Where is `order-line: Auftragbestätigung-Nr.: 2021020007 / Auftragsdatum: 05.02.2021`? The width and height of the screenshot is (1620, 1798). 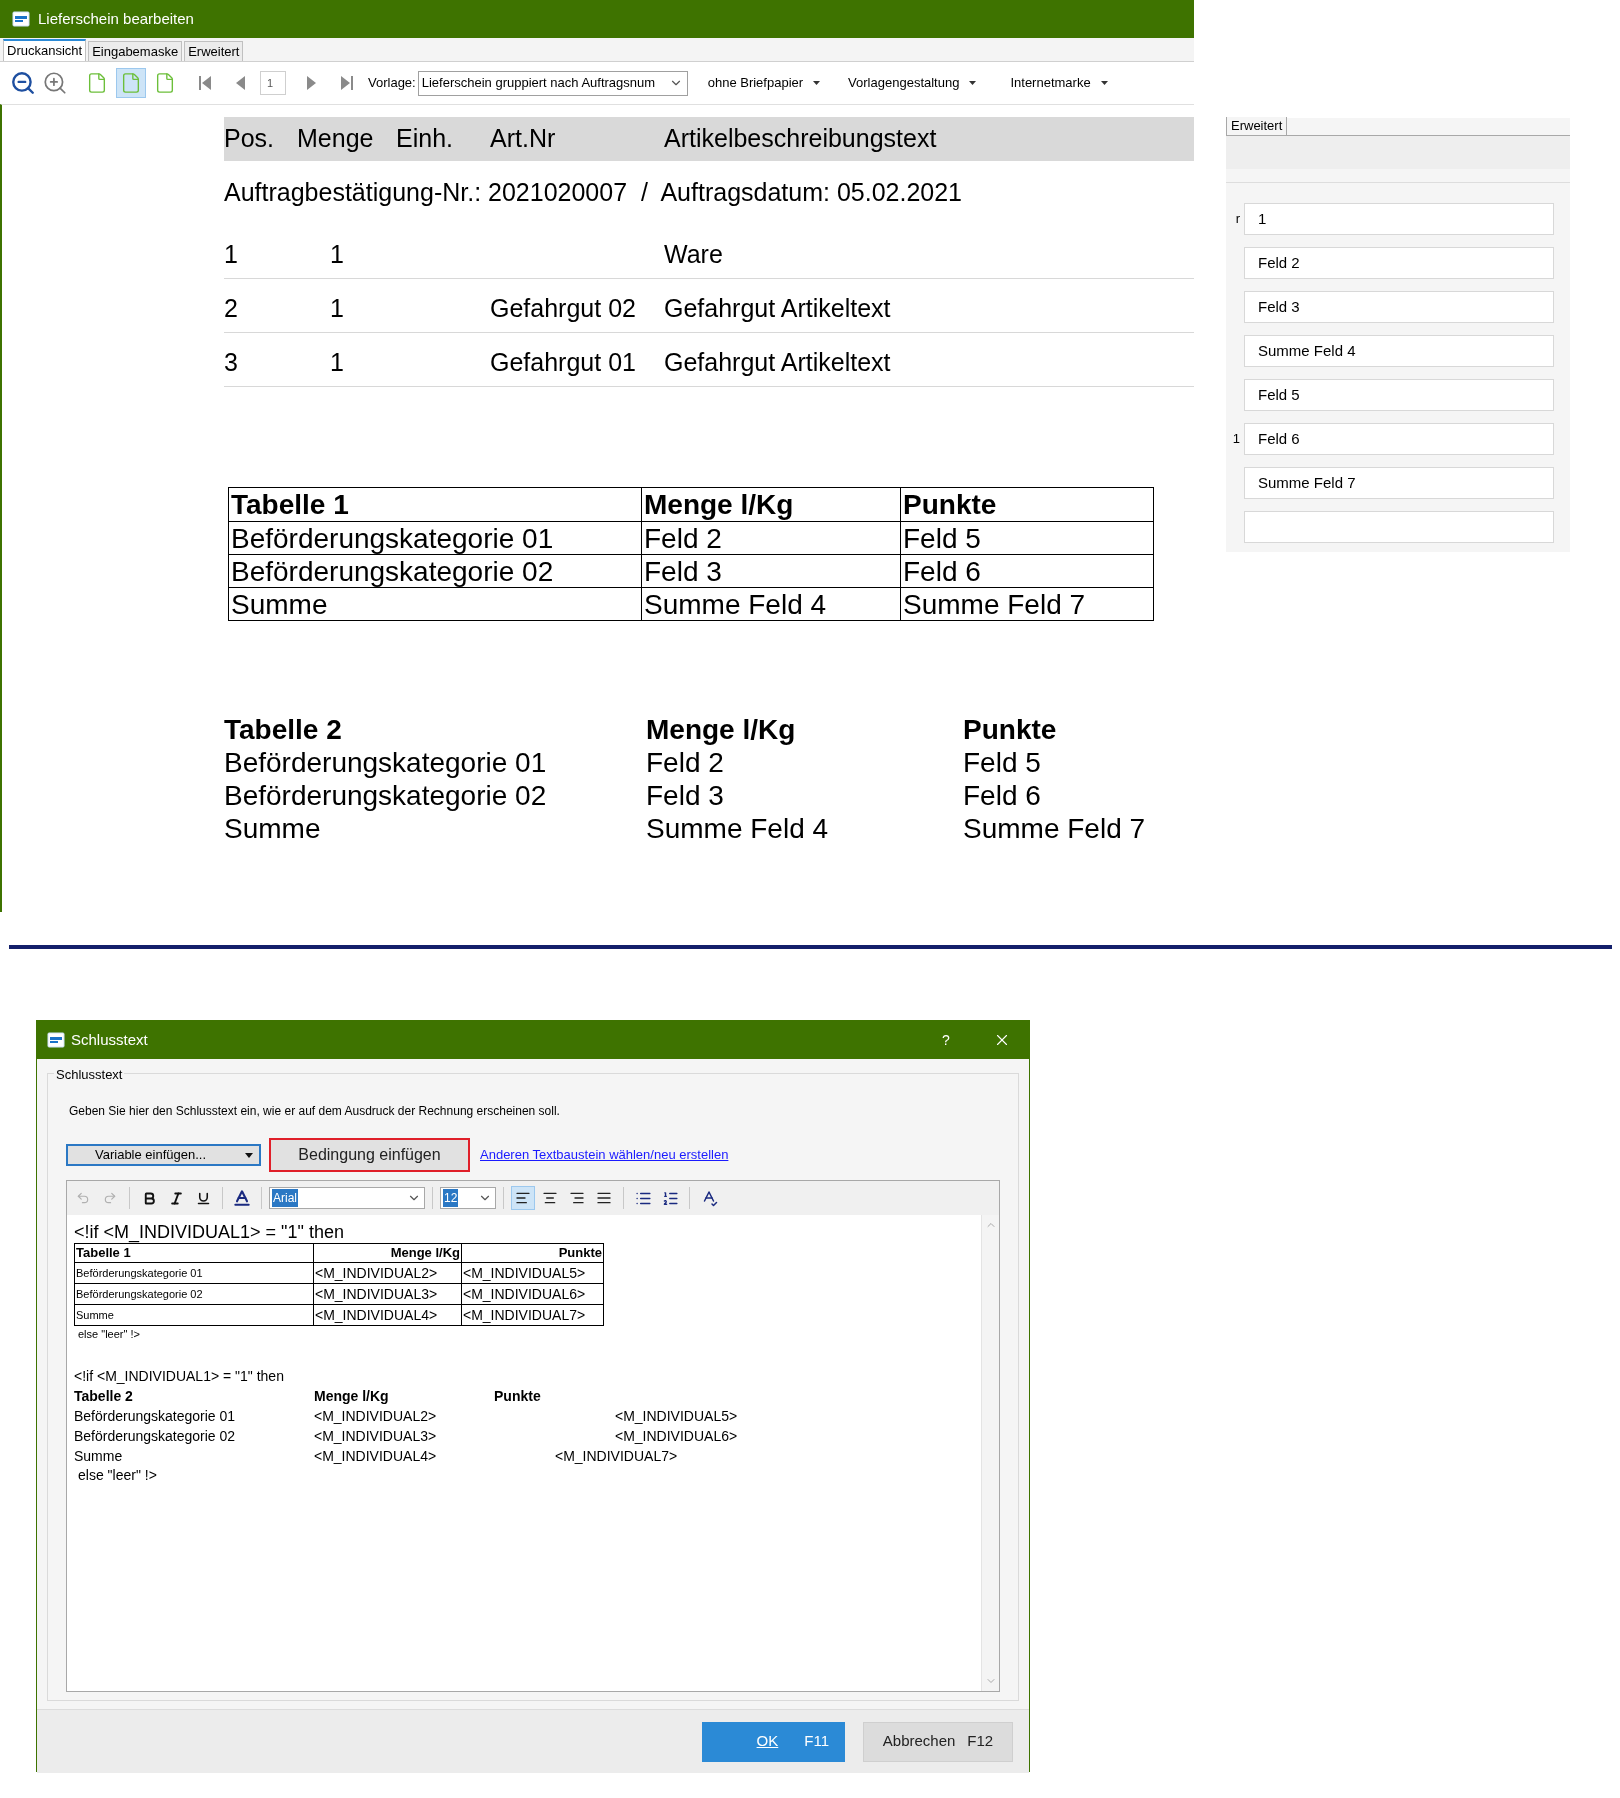
order-line: Auftragbestätigung-Nr.: 2021020007 / Auftragsdatum: 05.02.2021 is located at coordinates (593, 193).